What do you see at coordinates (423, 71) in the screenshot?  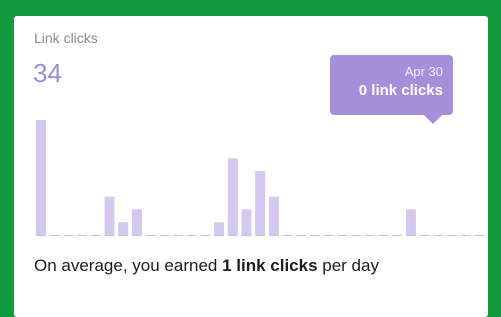 I see `tooltip-date: Apr 30` at bounding box center [423, 71].